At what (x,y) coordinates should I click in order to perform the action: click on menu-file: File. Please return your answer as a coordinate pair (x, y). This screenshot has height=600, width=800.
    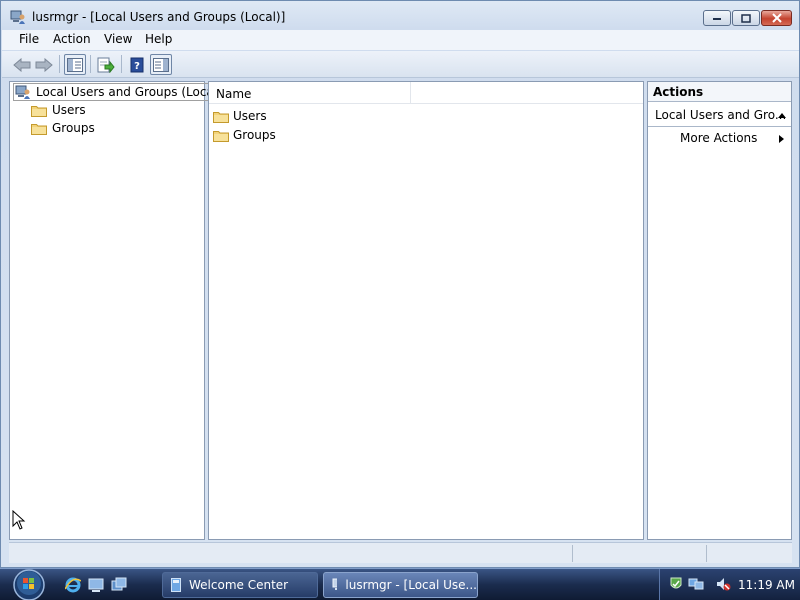
    Looking at the image, I should click on (29, 39).